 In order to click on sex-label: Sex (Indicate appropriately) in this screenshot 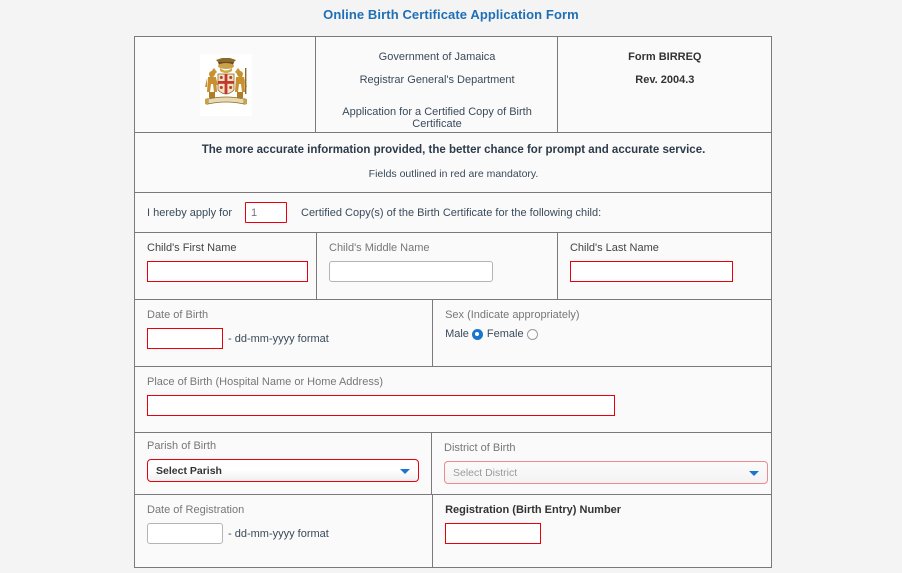, I will do `click(512, 315)`.